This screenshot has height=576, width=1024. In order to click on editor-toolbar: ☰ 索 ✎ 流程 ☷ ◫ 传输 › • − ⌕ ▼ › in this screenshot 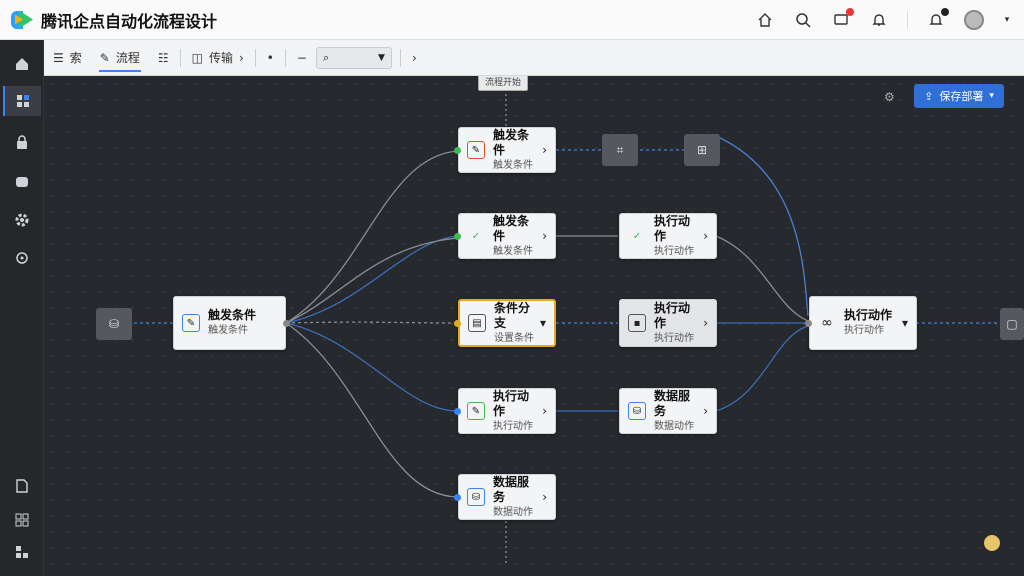, I will do `click(534, 58)`.